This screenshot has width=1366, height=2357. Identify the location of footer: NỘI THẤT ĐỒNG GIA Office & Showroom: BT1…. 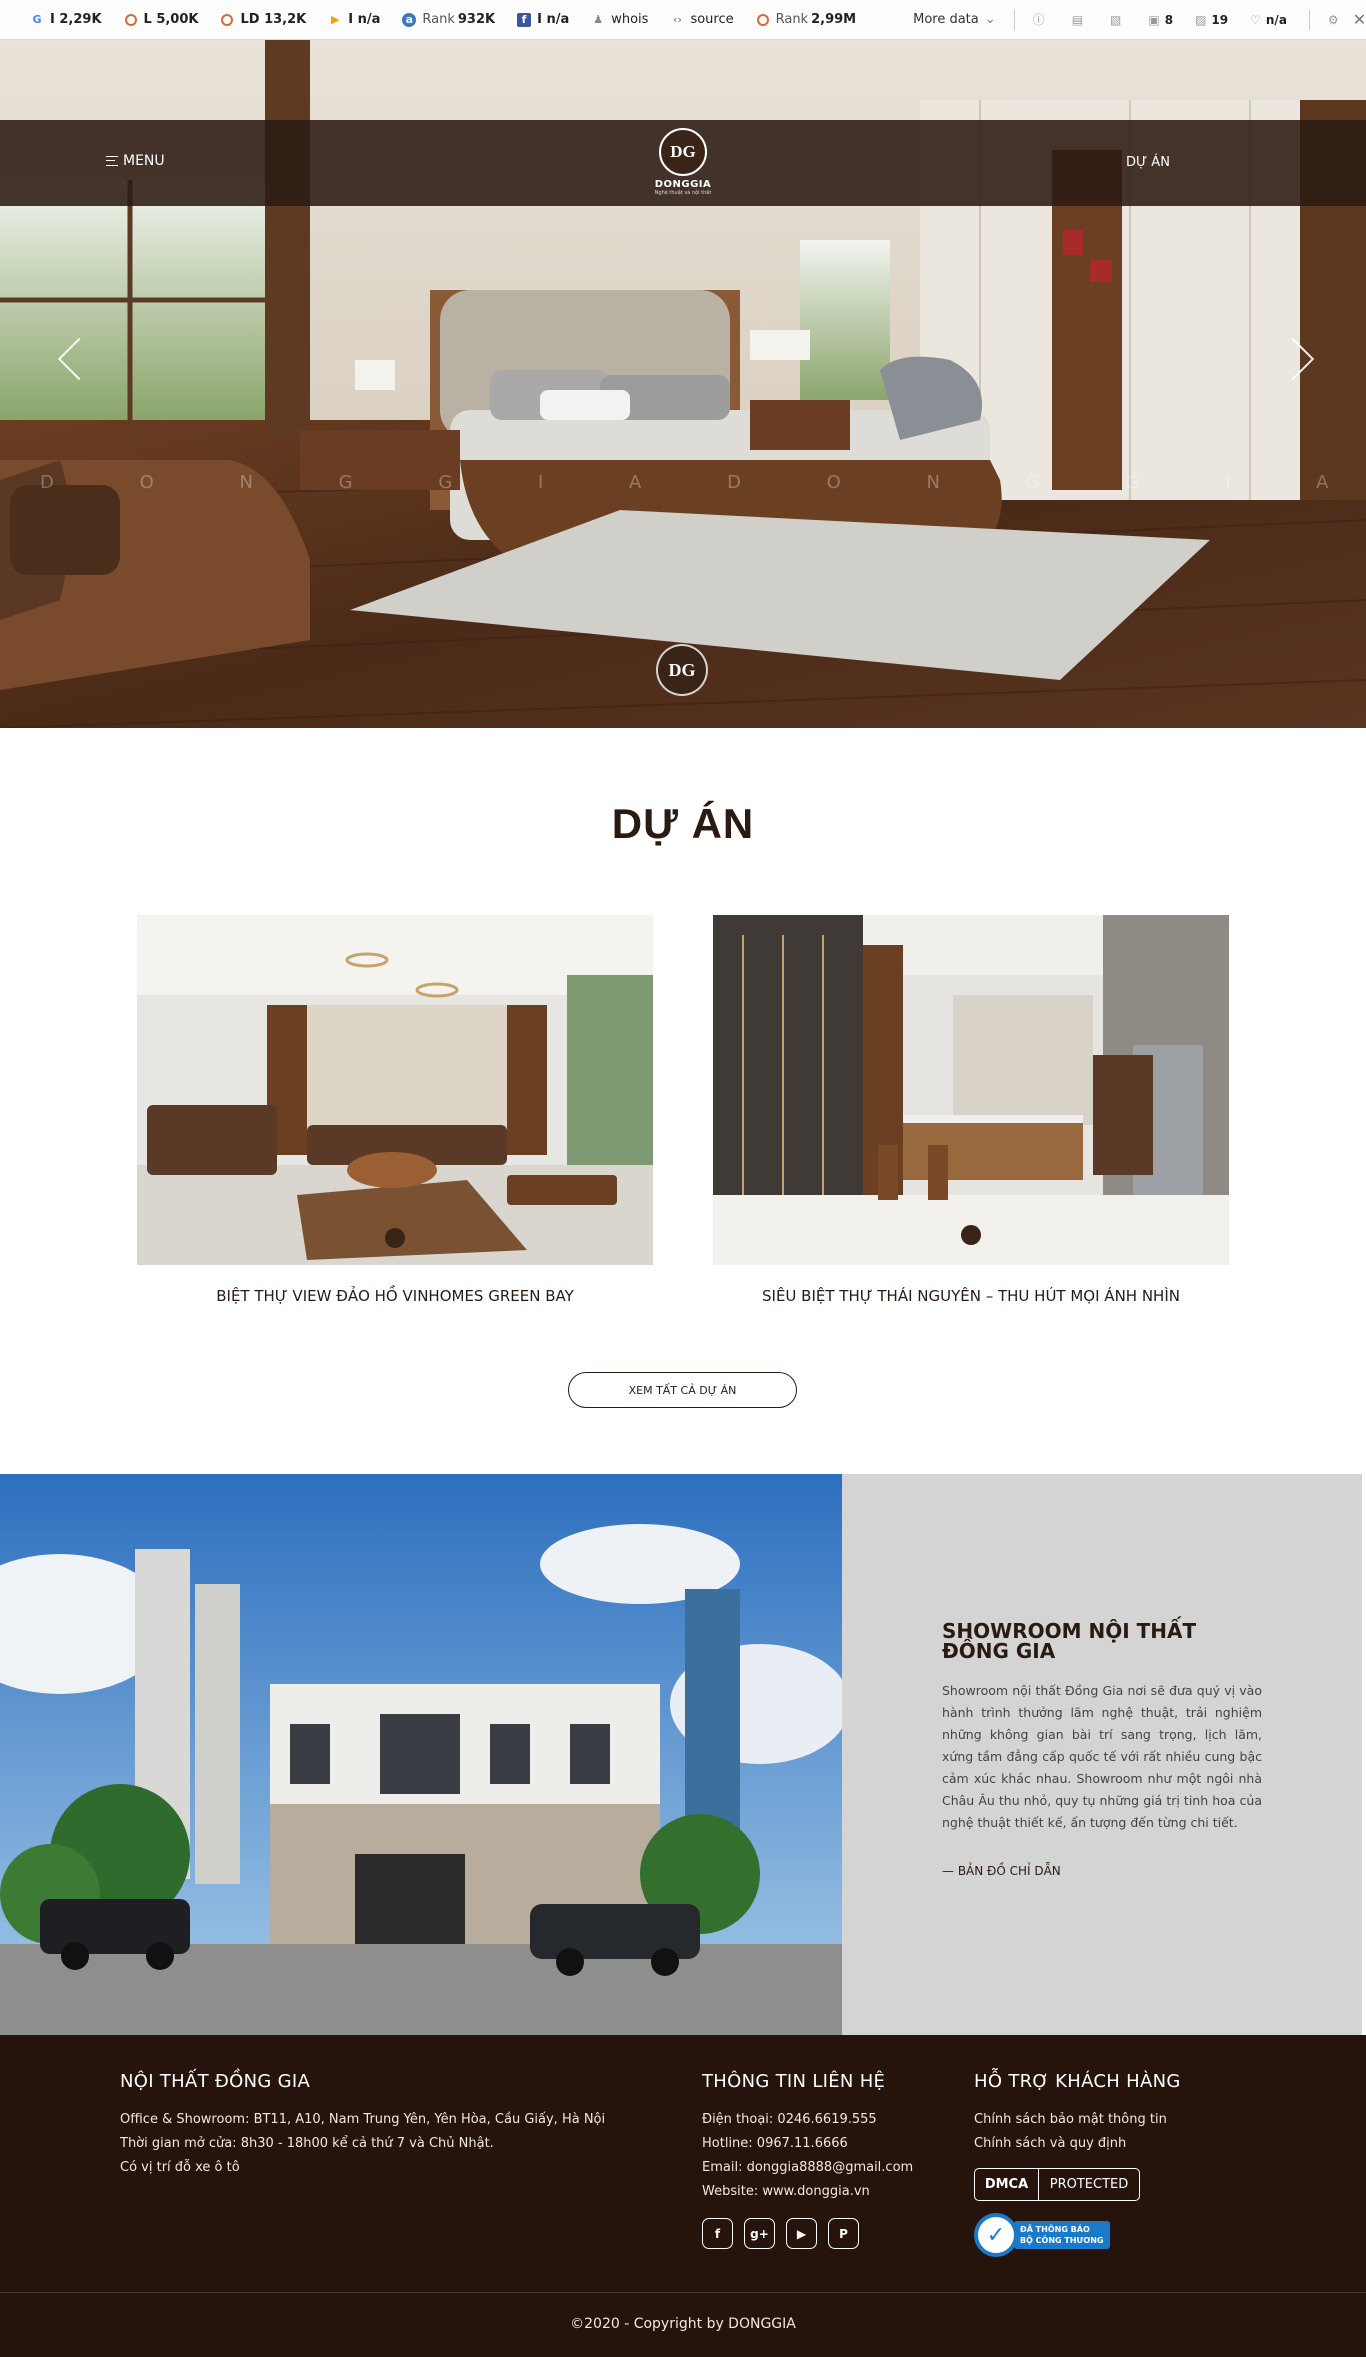
(683, 2196).